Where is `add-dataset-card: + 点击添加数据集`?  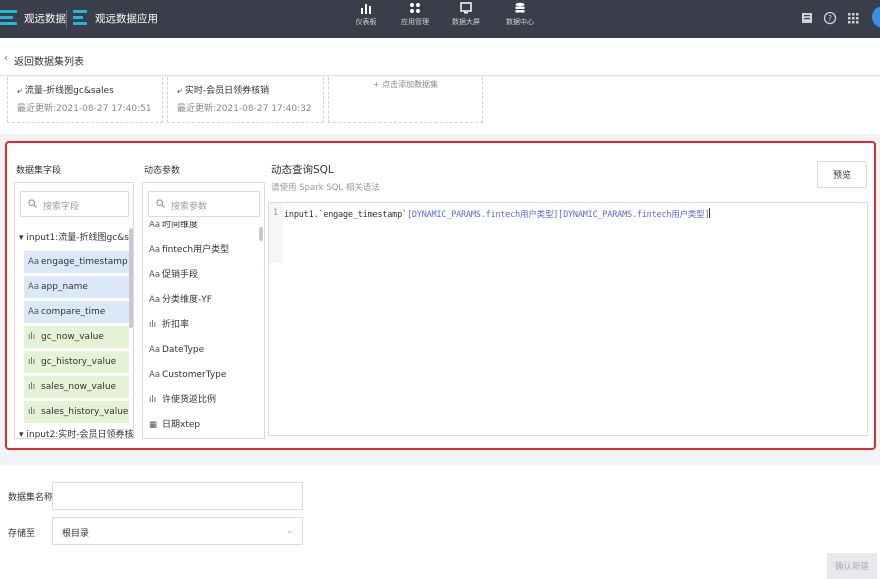
add-dataset-card: + 点击添加数据集 is located at coordinates (405, 100).